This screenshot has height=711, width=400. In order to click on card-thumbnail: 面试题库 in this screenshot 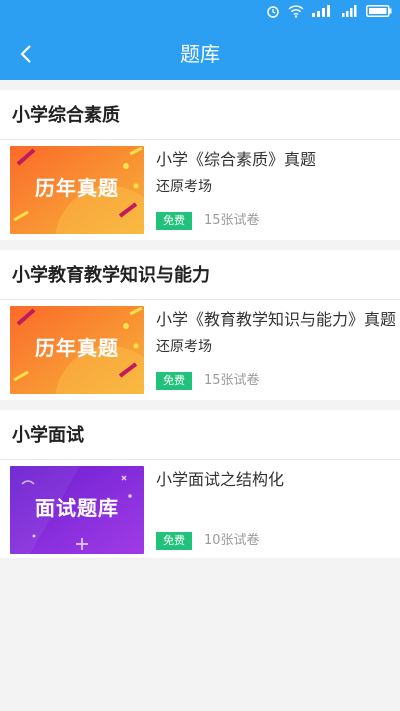, I will do `click(77, 510)`.